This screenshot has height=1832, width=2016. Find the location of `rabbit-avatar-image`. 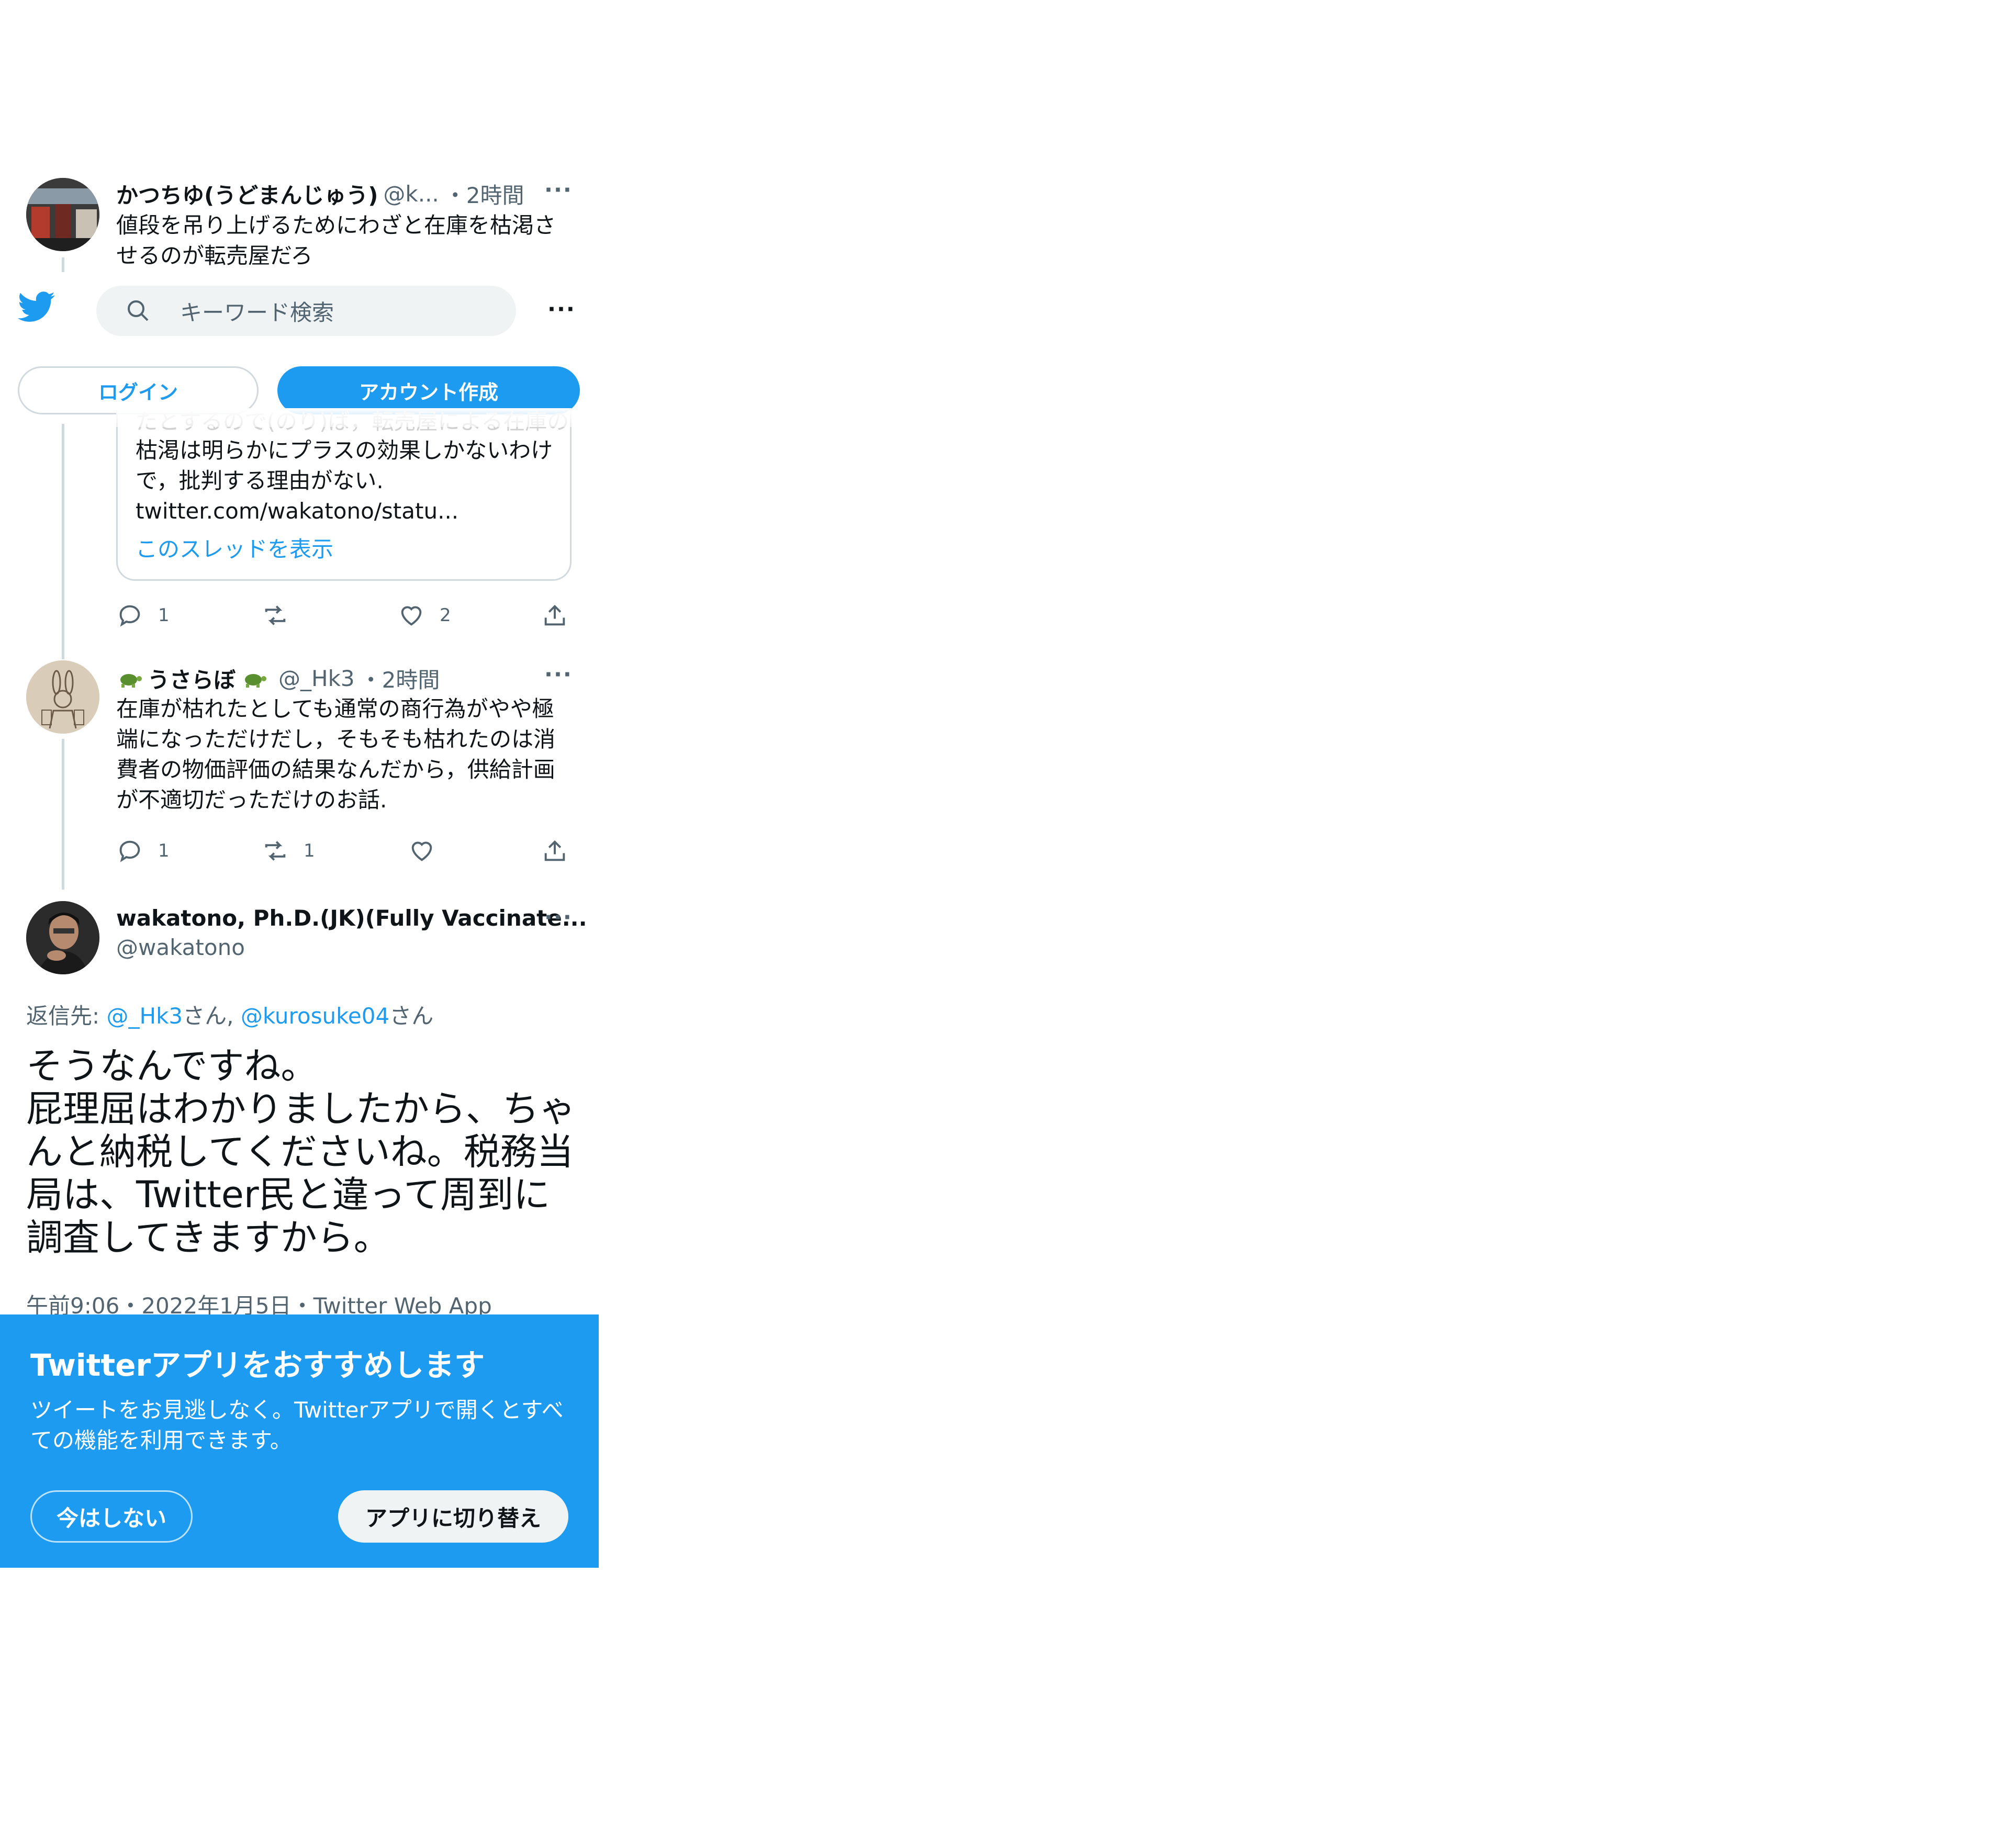

rabbit-avatar-image is located at coordinates (62, 697).